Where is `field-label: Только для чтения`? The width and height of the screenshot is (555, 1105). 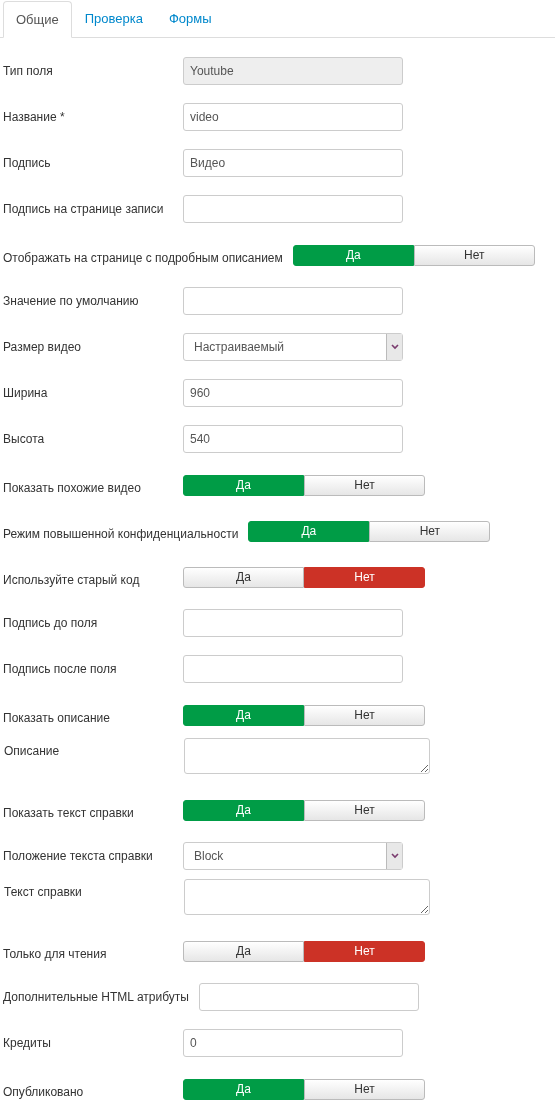 field-label: Только для чтения is located at coordinates (55, 954).